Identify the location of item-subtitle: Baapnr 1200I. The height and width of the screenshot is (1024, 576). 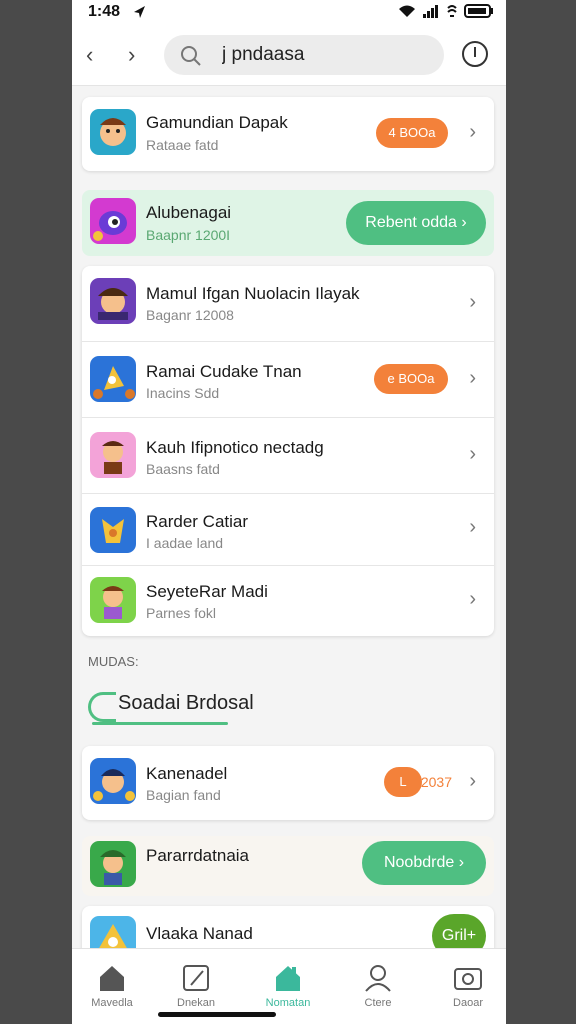
(188, 235).